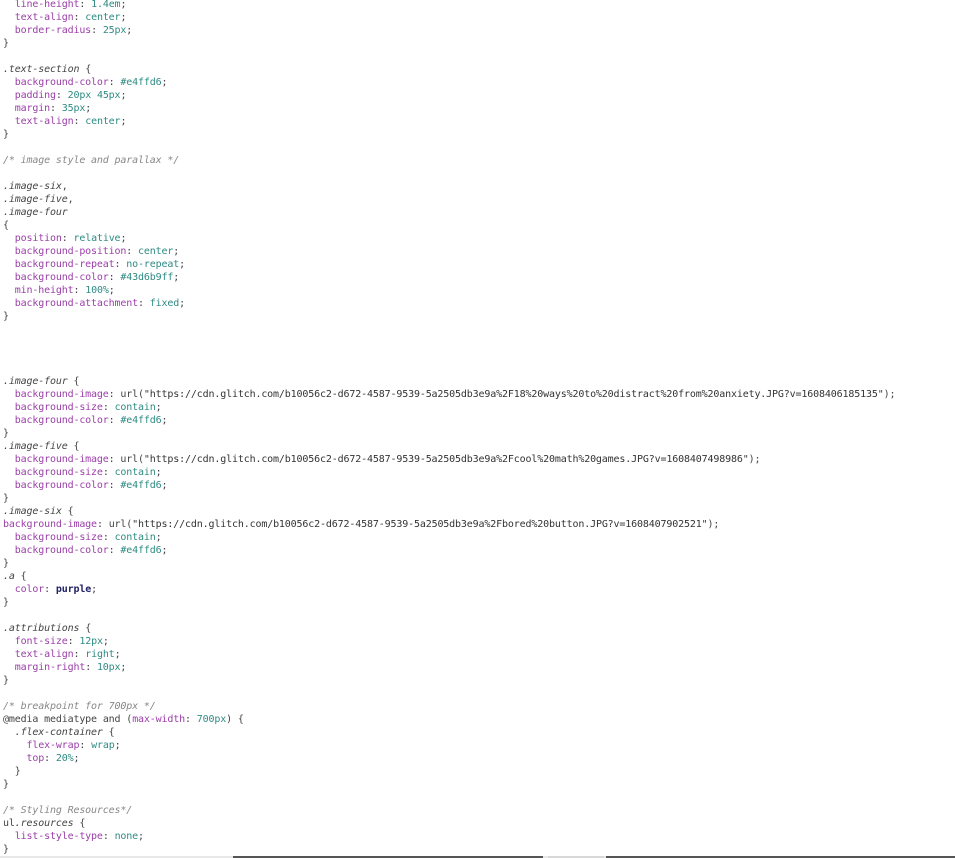  What do you see at coordinates (79, 706) in the screenshot?
I see `code-token-comment: /* breakpoint for 700px */` at bounding box center [79, 706].